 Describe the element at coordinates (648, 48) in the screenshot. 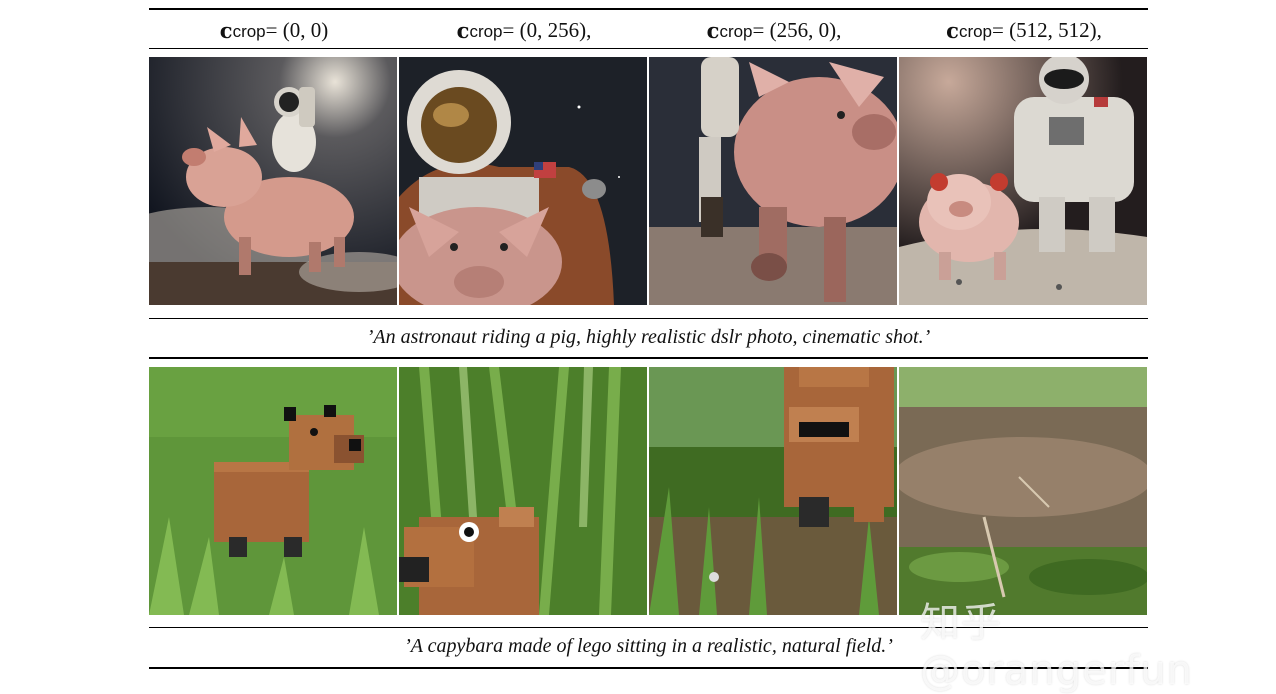

I see `header-rule` at that location.